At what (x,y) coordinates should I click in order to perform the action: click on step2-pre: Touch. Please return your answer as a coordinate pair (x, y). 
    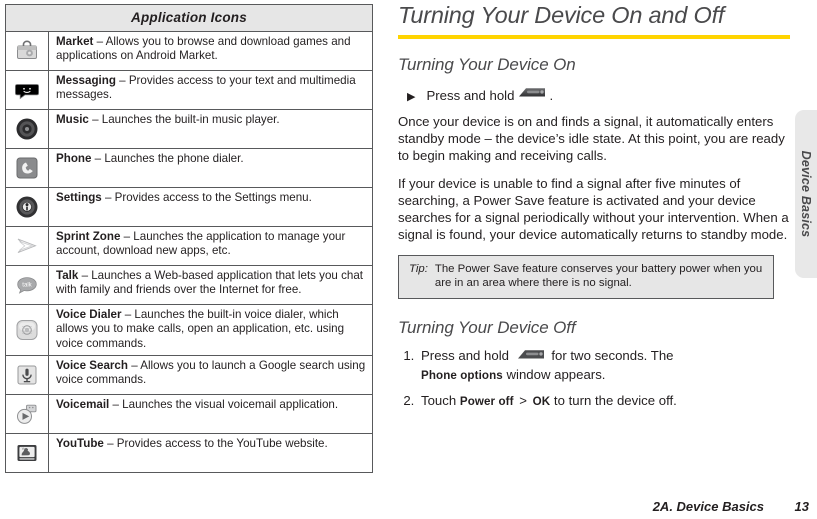
    Looking at the image, I should click on (439, 401).